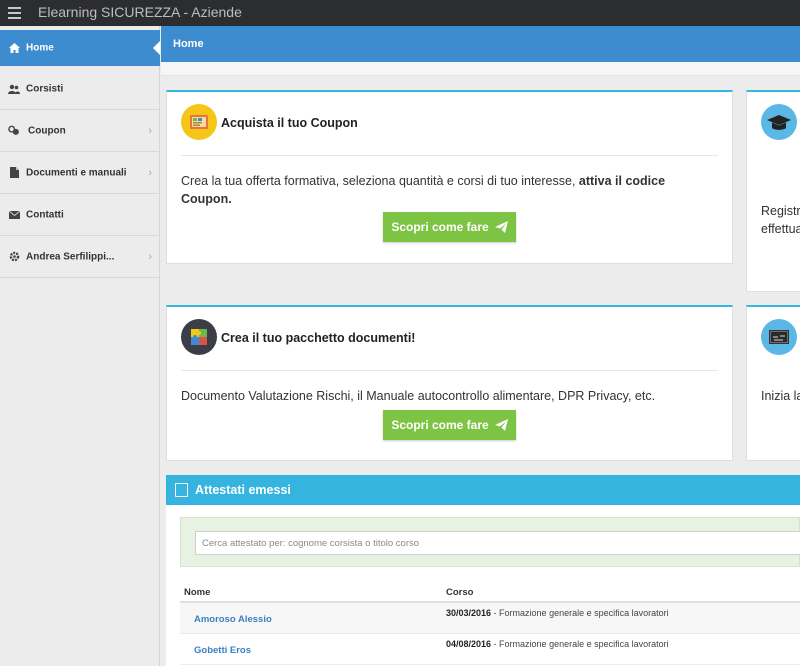 The width and height of the screenshot is (800, 666). Describe the element at coordinates (780, 396) in the screenshot. I see `card-text-line: Inizia la` at that location.